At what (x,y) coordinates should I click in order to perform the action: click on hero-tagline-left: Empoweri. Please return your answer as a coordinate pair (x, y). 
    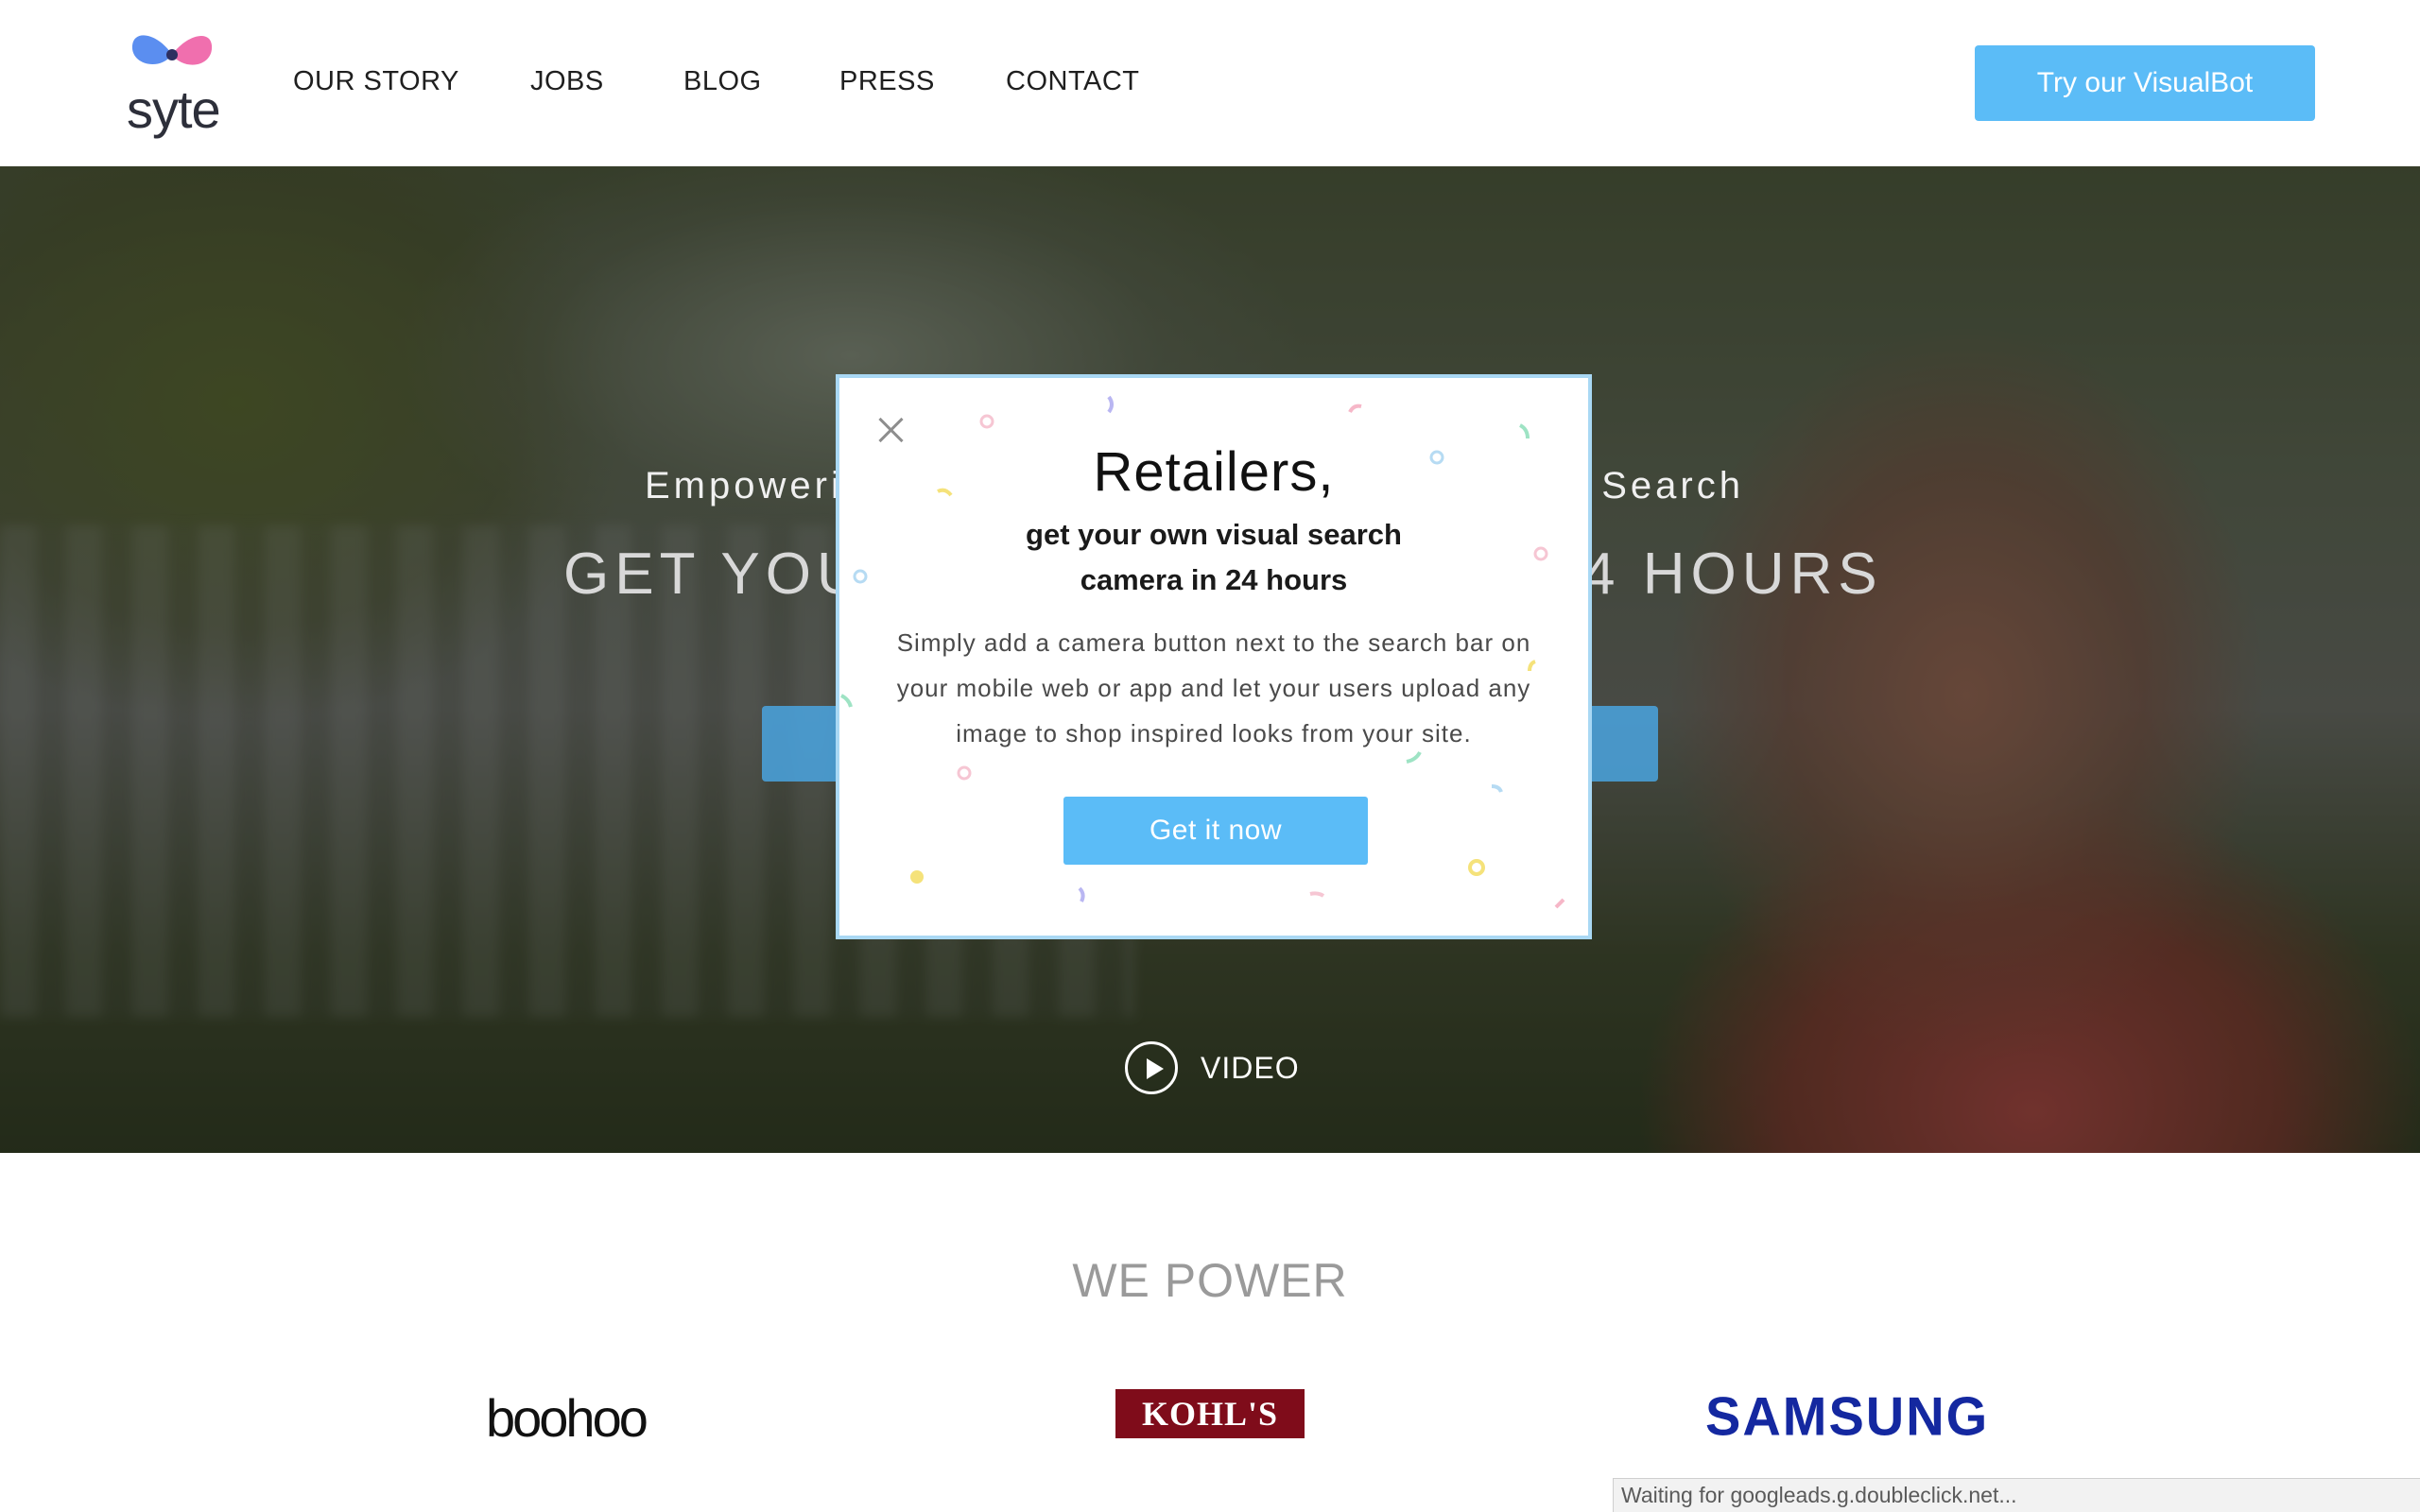
    Looking at the image, I should click on (744, 486).